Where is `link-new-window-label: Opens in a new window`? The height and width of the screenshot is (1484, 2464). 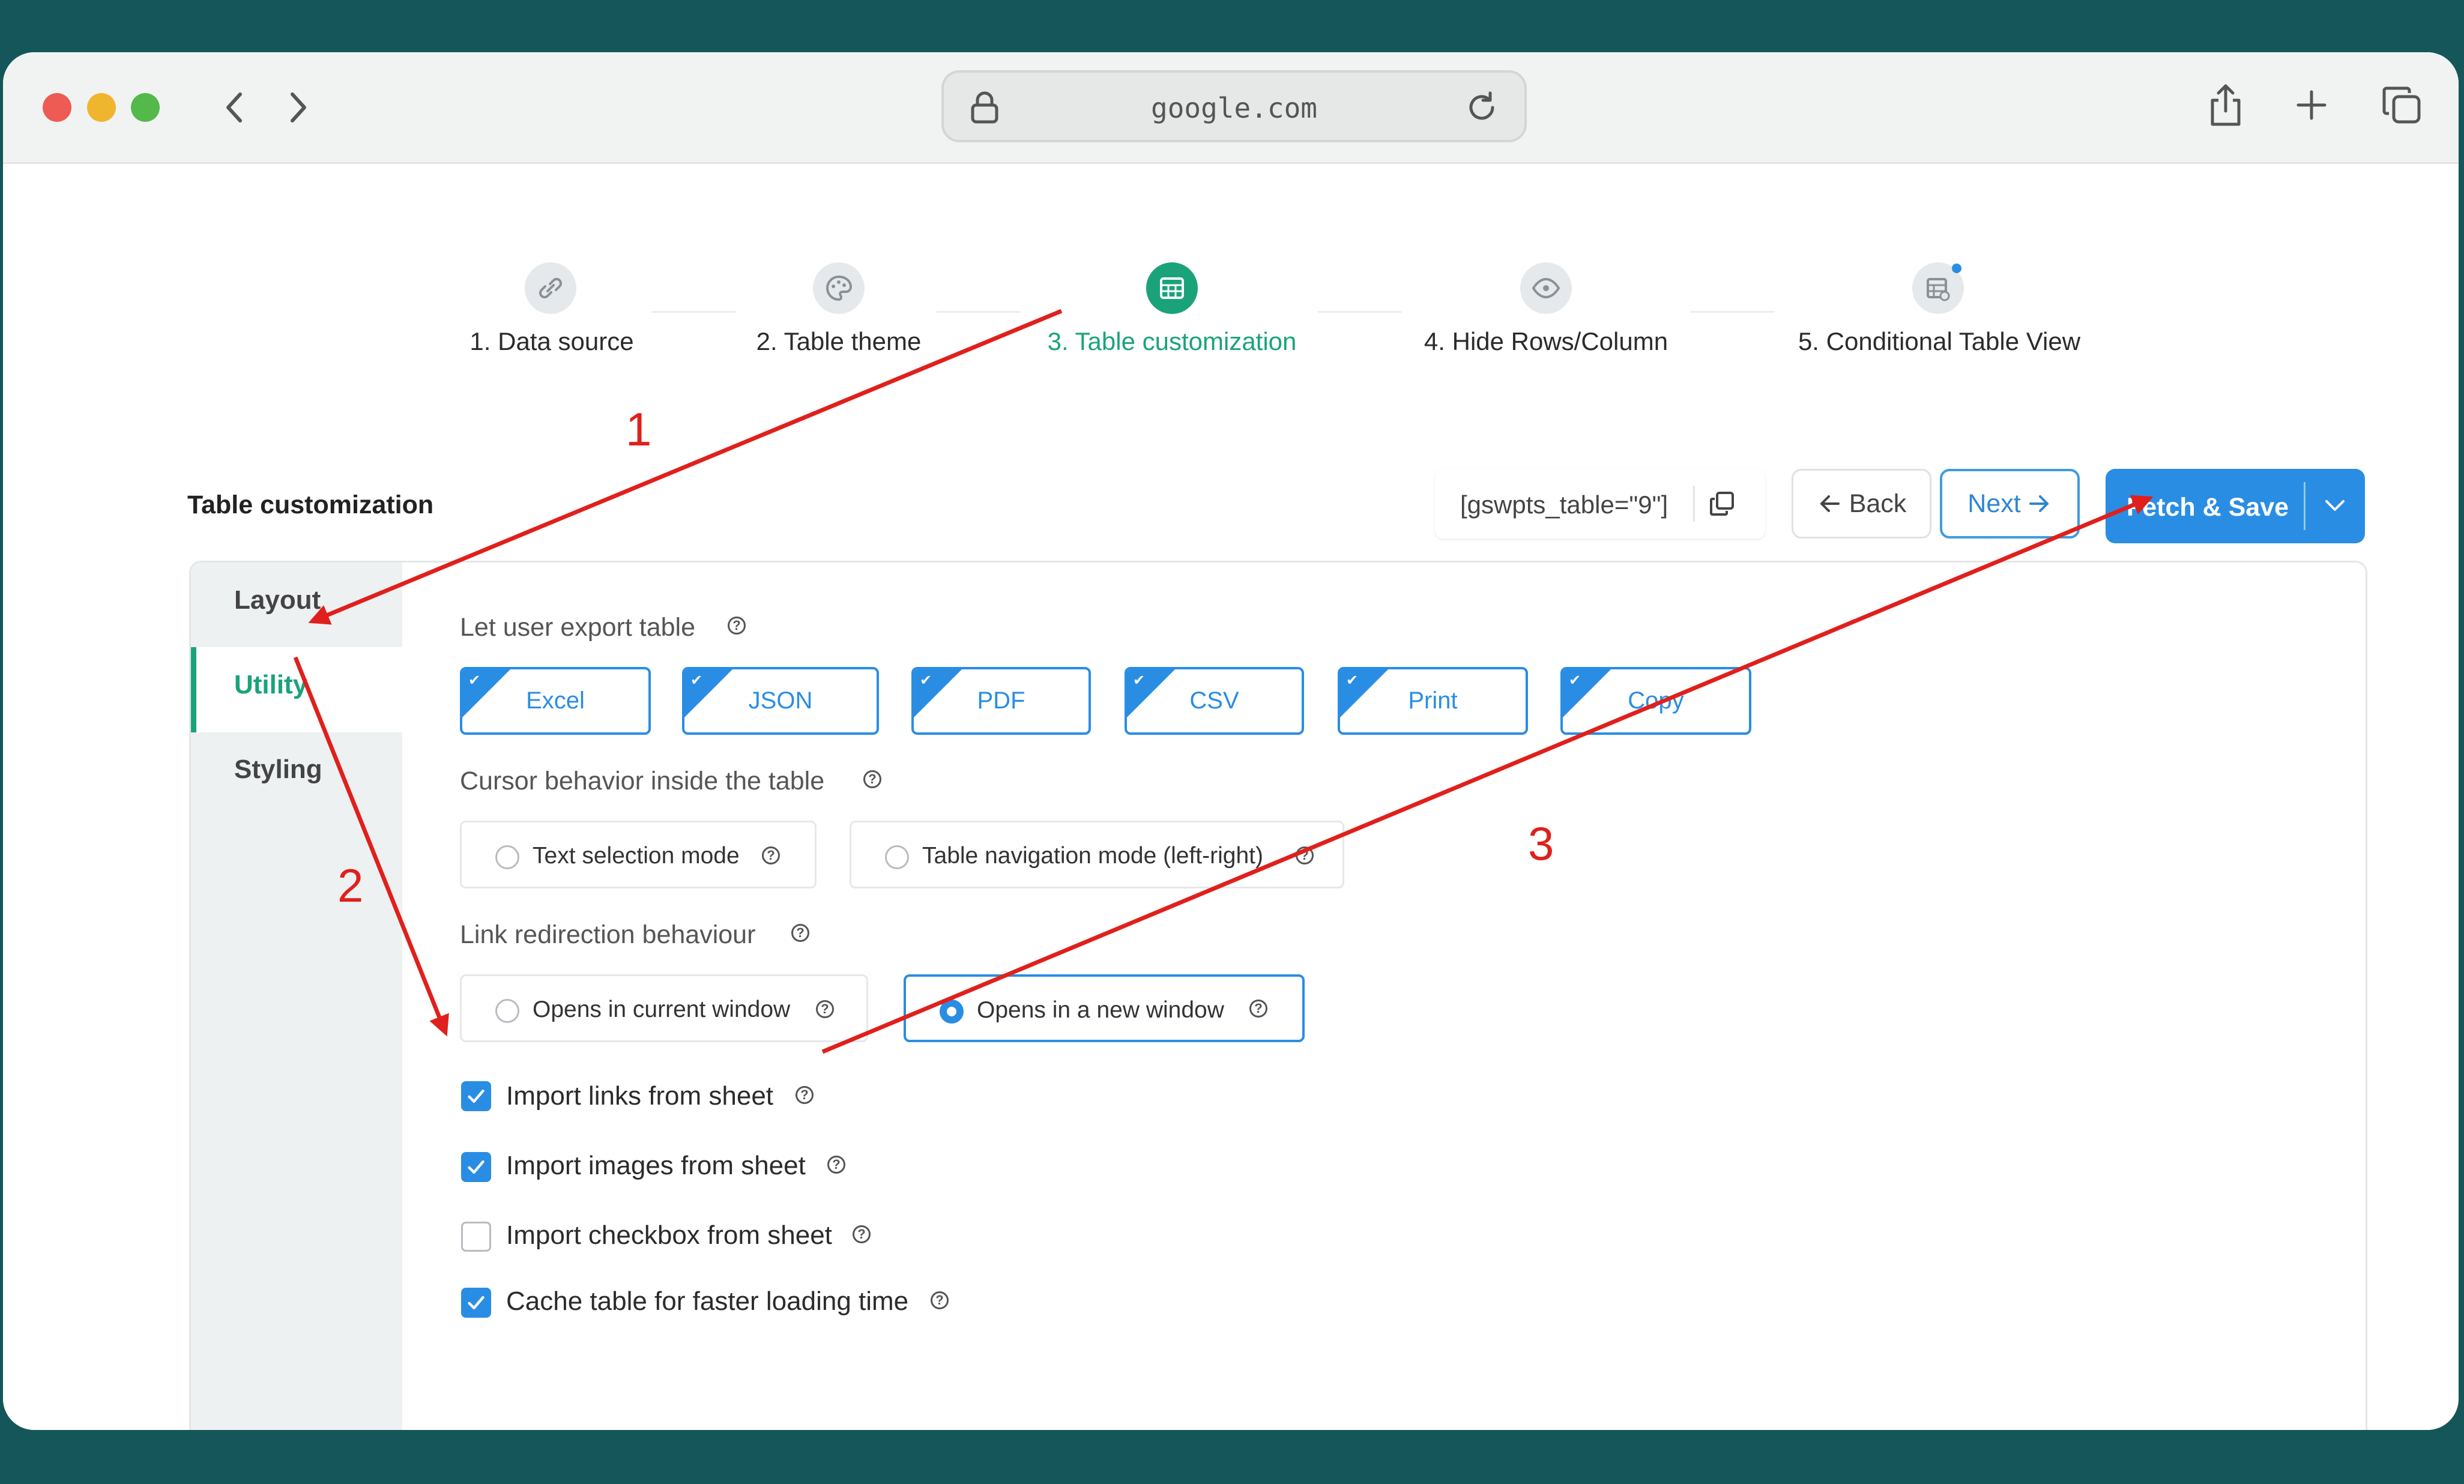
link-new-window-label: Opens in a new window is located at coordinates (1100, 1010).